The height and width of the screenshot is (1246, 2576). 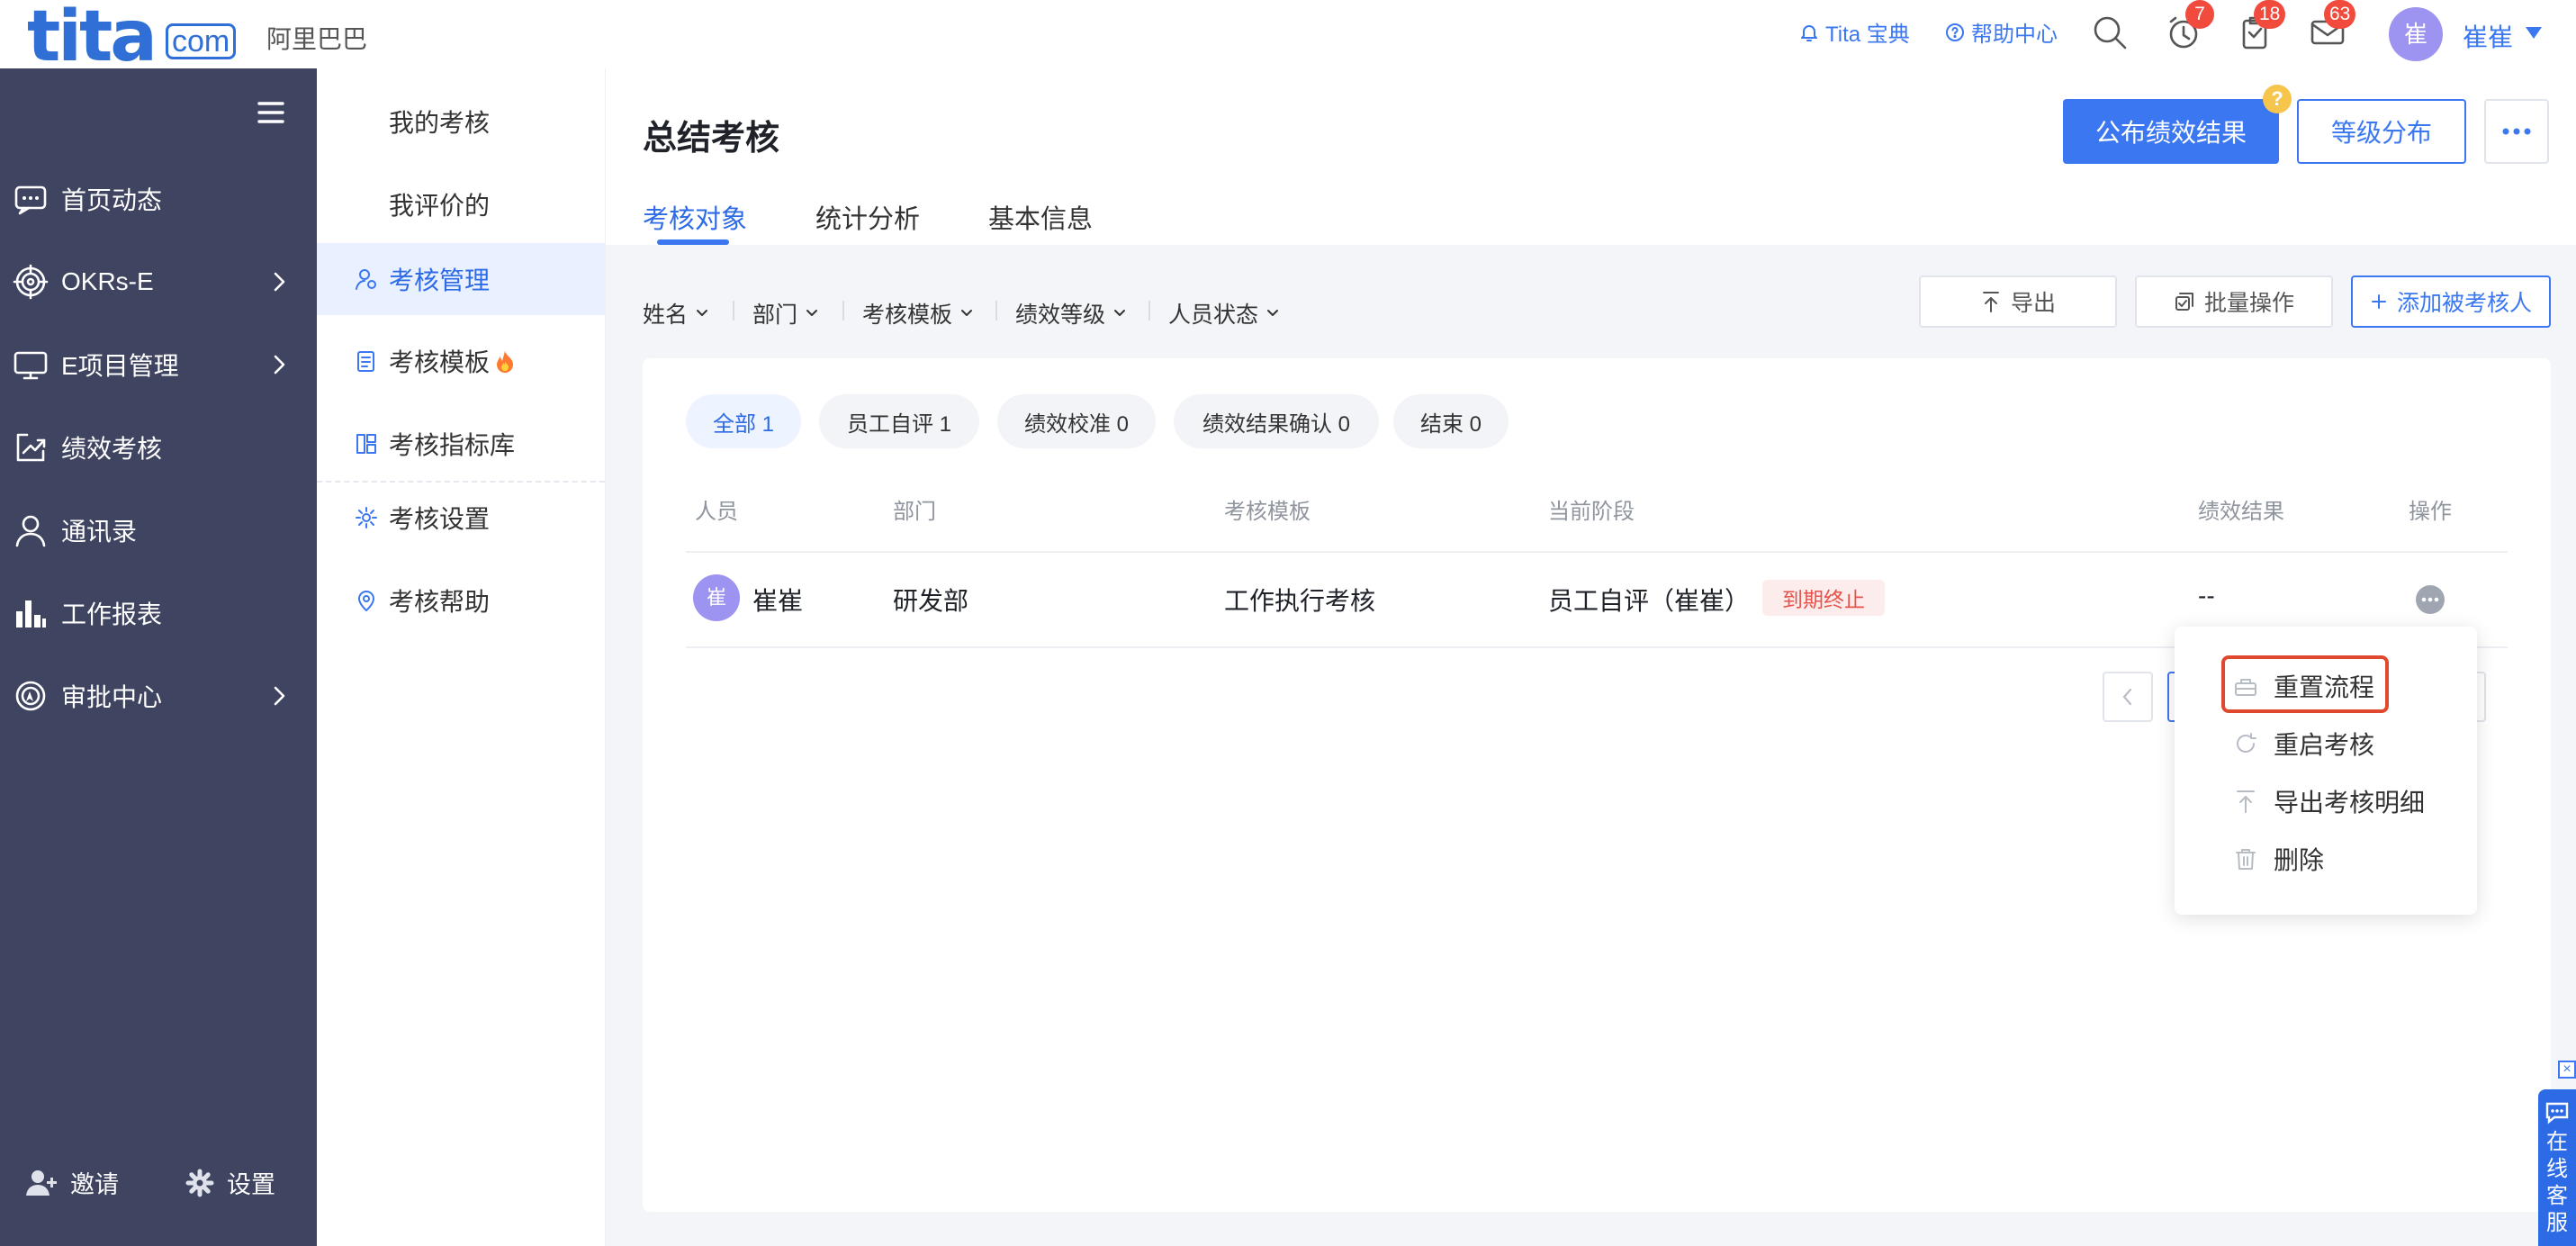 What do you see at coordinates (461, 361) in the screenshot?
I see `subnav-review-templates: 考核模板` at bounding box center [461, 361].